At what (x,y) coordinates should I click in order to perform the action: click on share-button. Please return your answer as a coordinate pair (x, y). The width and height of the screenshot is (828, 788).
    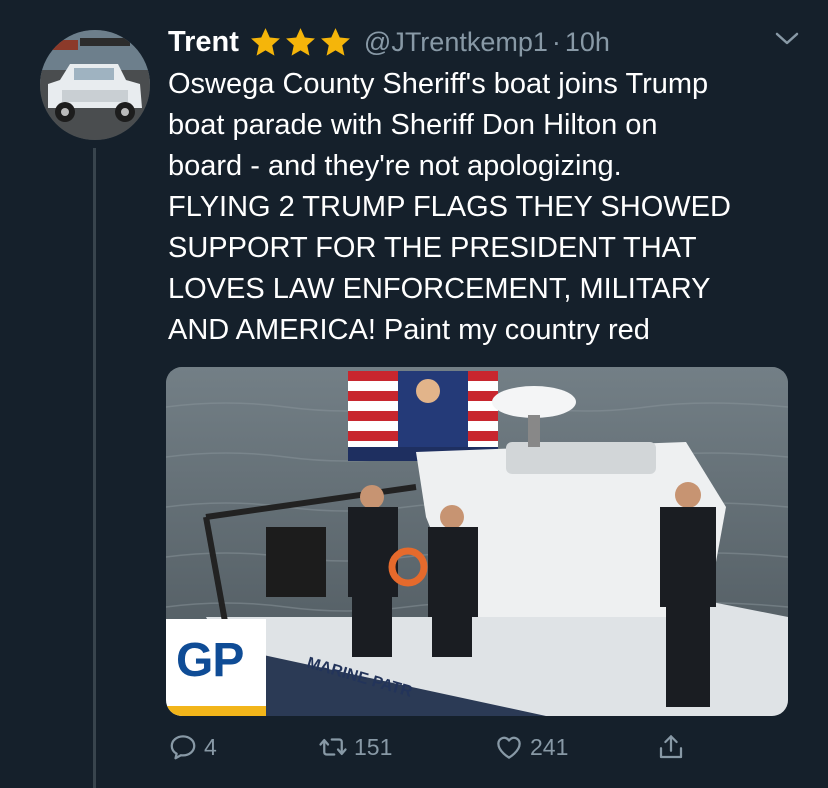
    Looking at the image, I should click on (671, 747).